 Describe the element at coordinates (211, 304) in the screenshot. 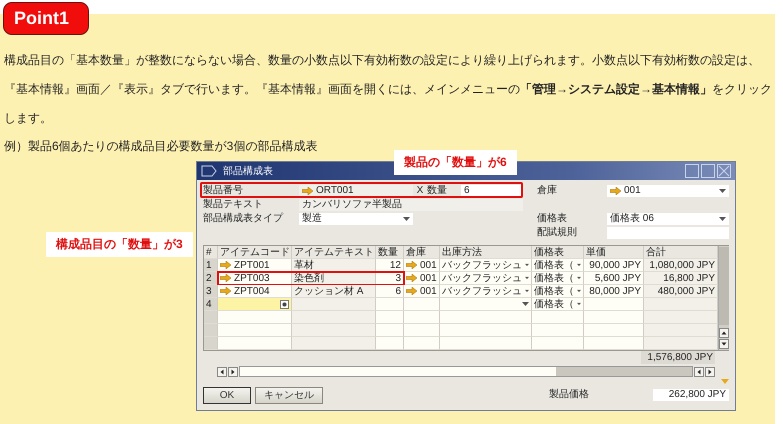

I see `row-number: 4` at that location.